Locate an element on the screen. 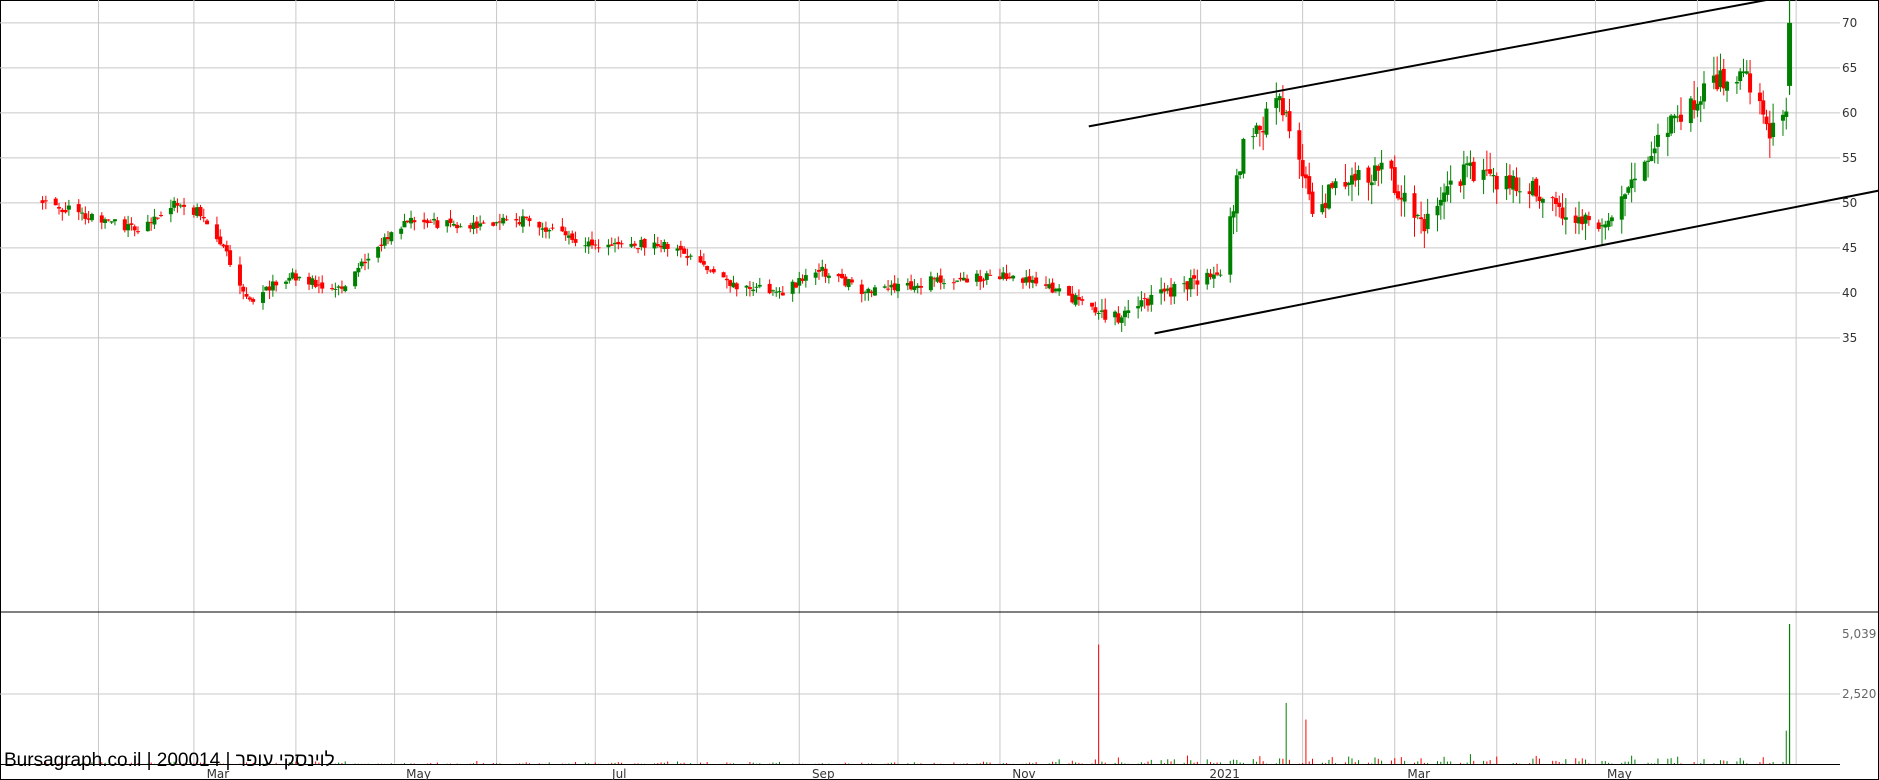 This screenshot has height=780, width=1879. volume-tick-label: 2,520 is located at coordinates (1859, 694).